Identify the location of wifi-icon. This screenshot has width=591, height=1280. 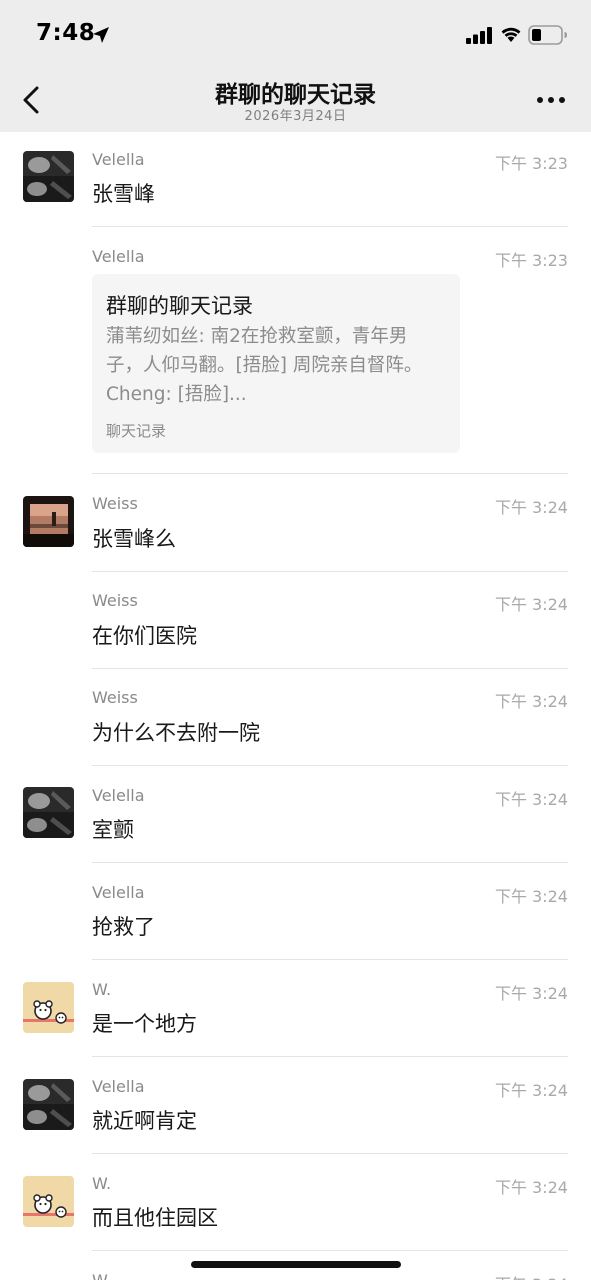
(511, 34).